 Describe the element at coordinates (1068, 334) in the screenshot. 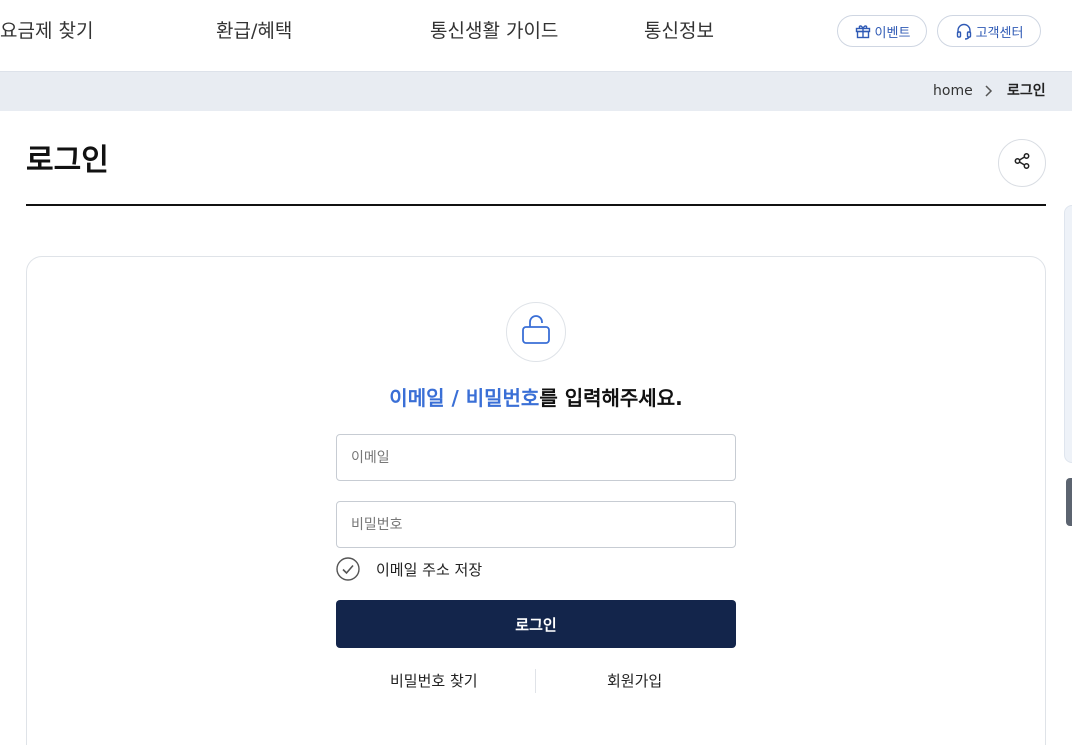

I see `floating-side-panel` at that location.